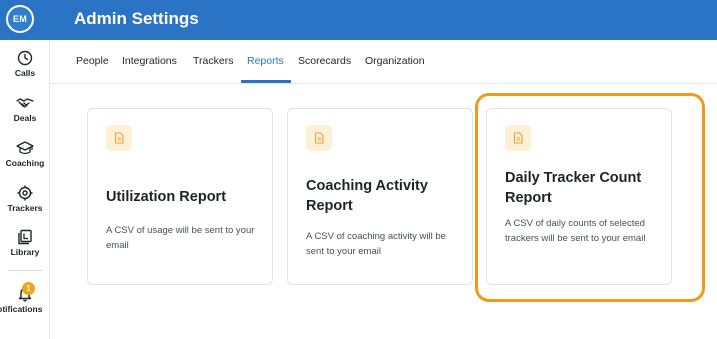 Image resolution: width=717 pixels, height=339 pixels. Describe the element at coordinates (25, 118) in the screenshot. I see `sidebar-item-label: Deals` at that location.